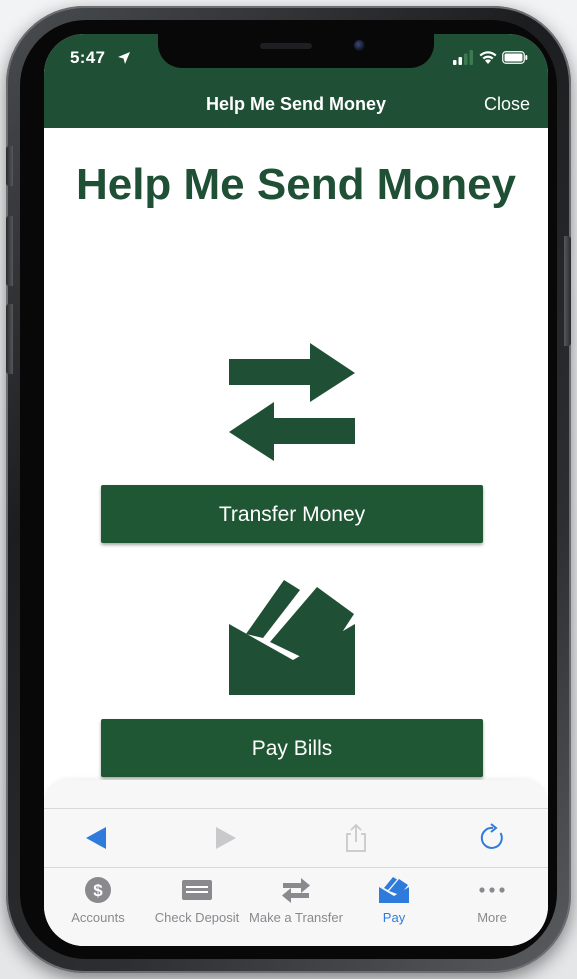  What do you see at coordinates (359, 45) in the screenshot?
I see `front-camera` at bounding box center [359, 45].